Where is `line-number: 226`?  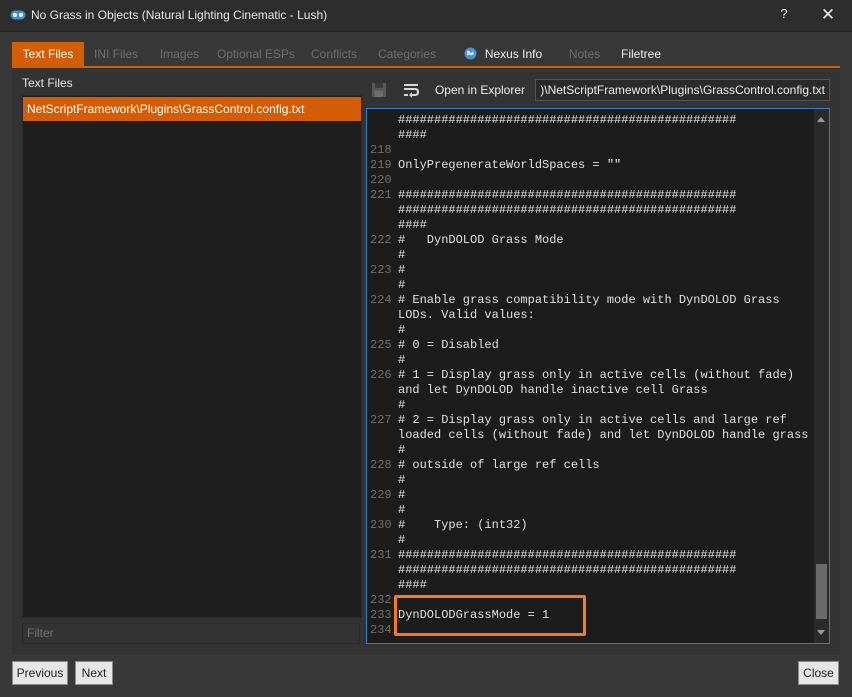
line-number: 226 is located at coordinates (381, 375).